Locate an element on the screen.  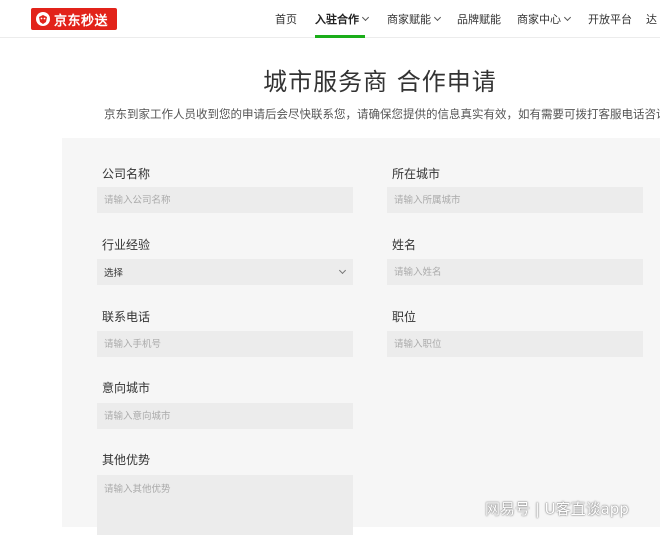
nav-item-truncated: 达 is located at coordinates (651, 19).